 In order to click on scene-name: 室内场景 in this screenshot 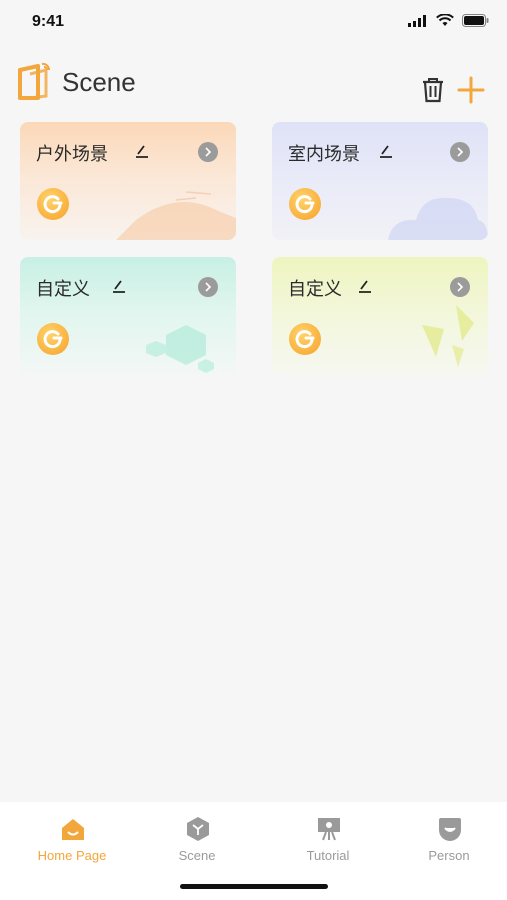, I will do `click(324, 154)`.